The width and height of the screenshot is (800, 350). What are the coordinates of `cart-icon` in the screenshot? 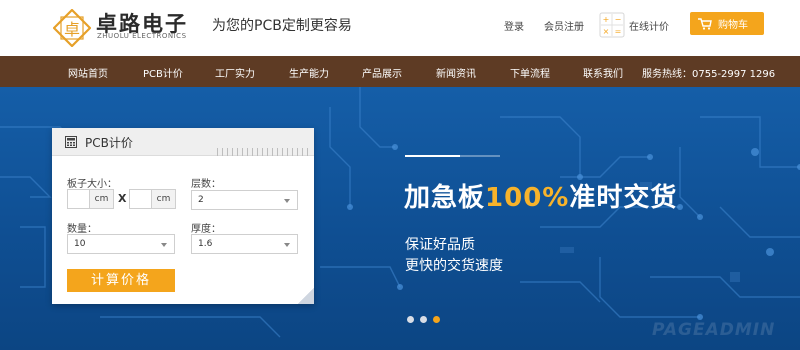 It's located at (705, 23).